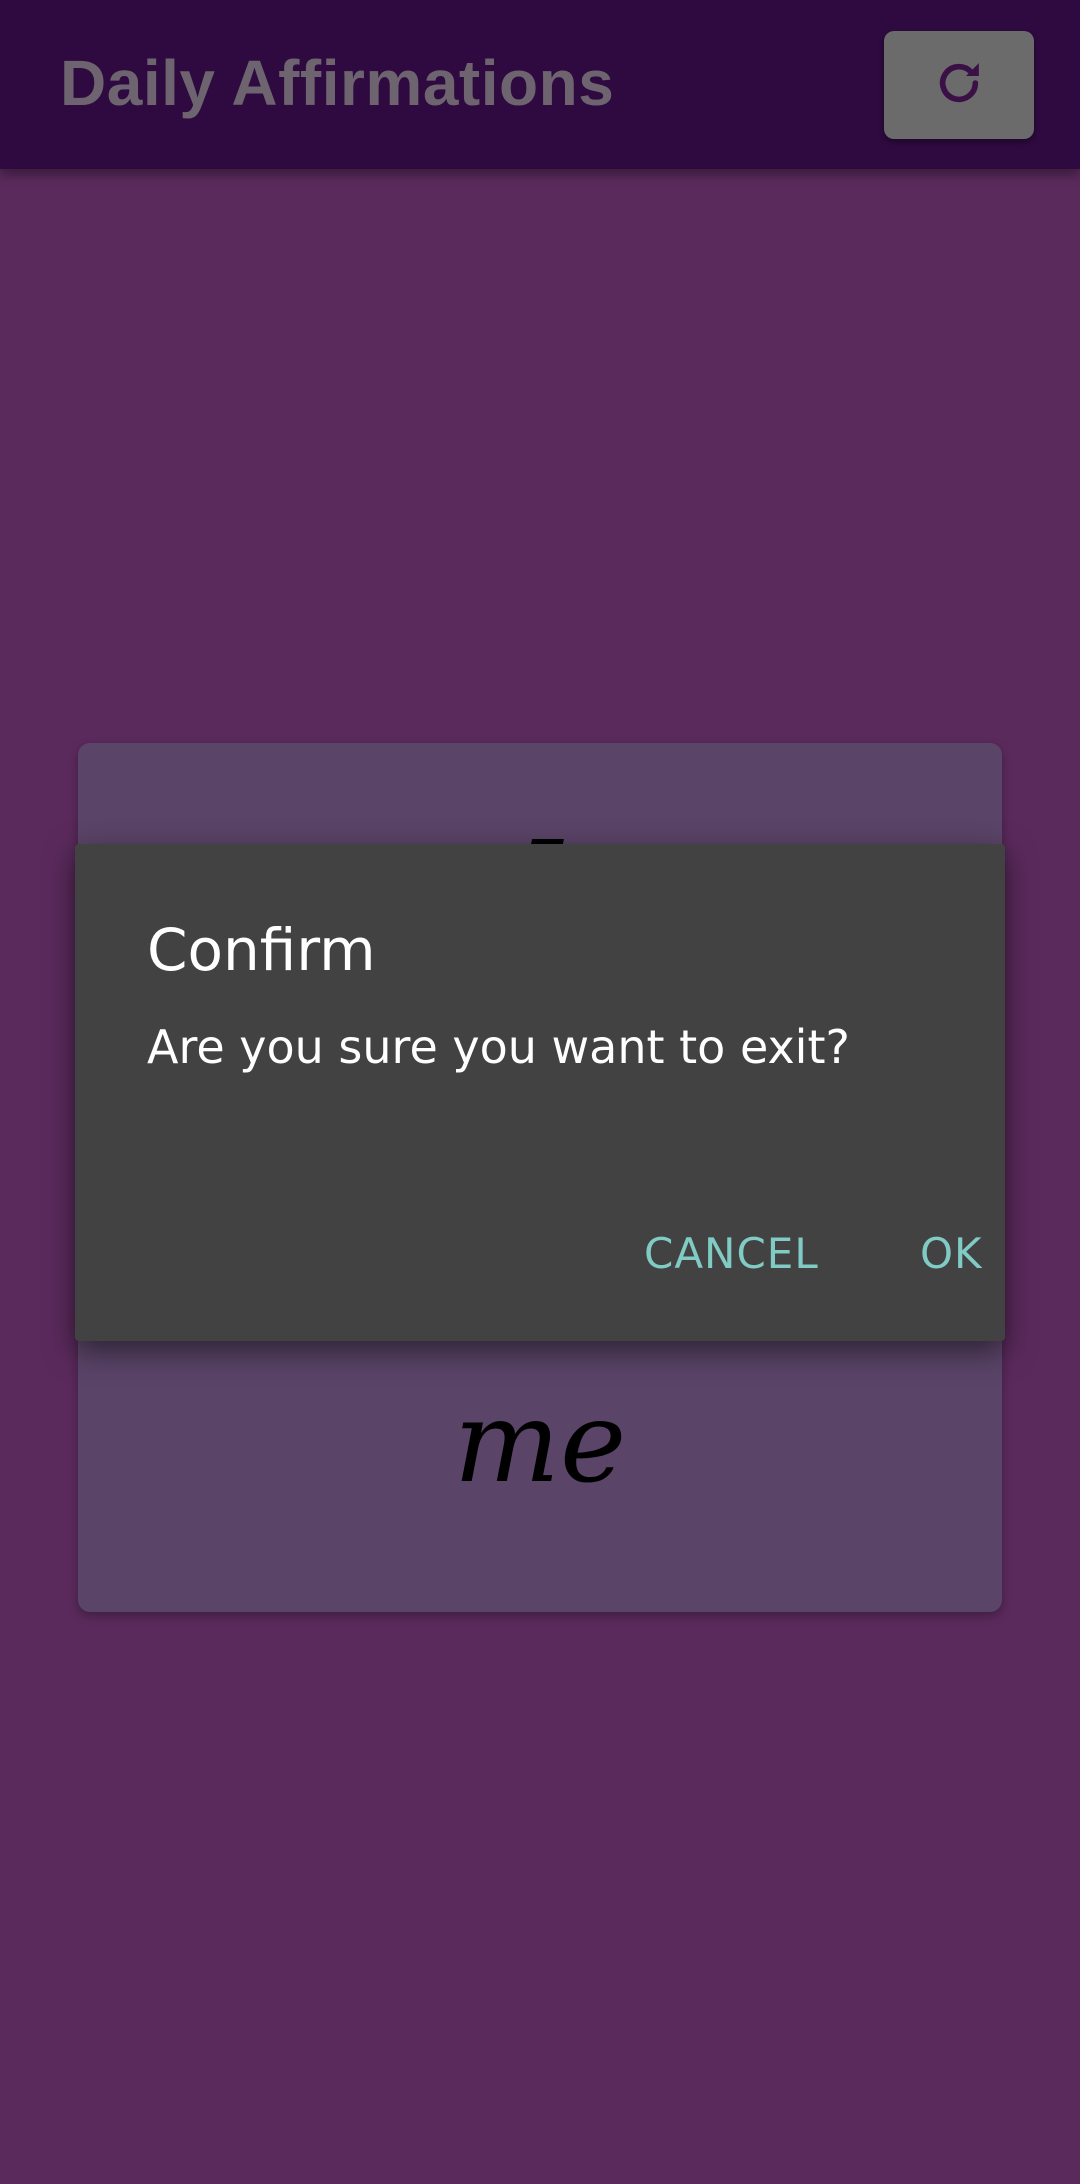  What do you see at coordinates (498, 1047) in the screenshot?
I see `dialog-message: Are you sure you want to exit?` at bounding box center [498, 1047].